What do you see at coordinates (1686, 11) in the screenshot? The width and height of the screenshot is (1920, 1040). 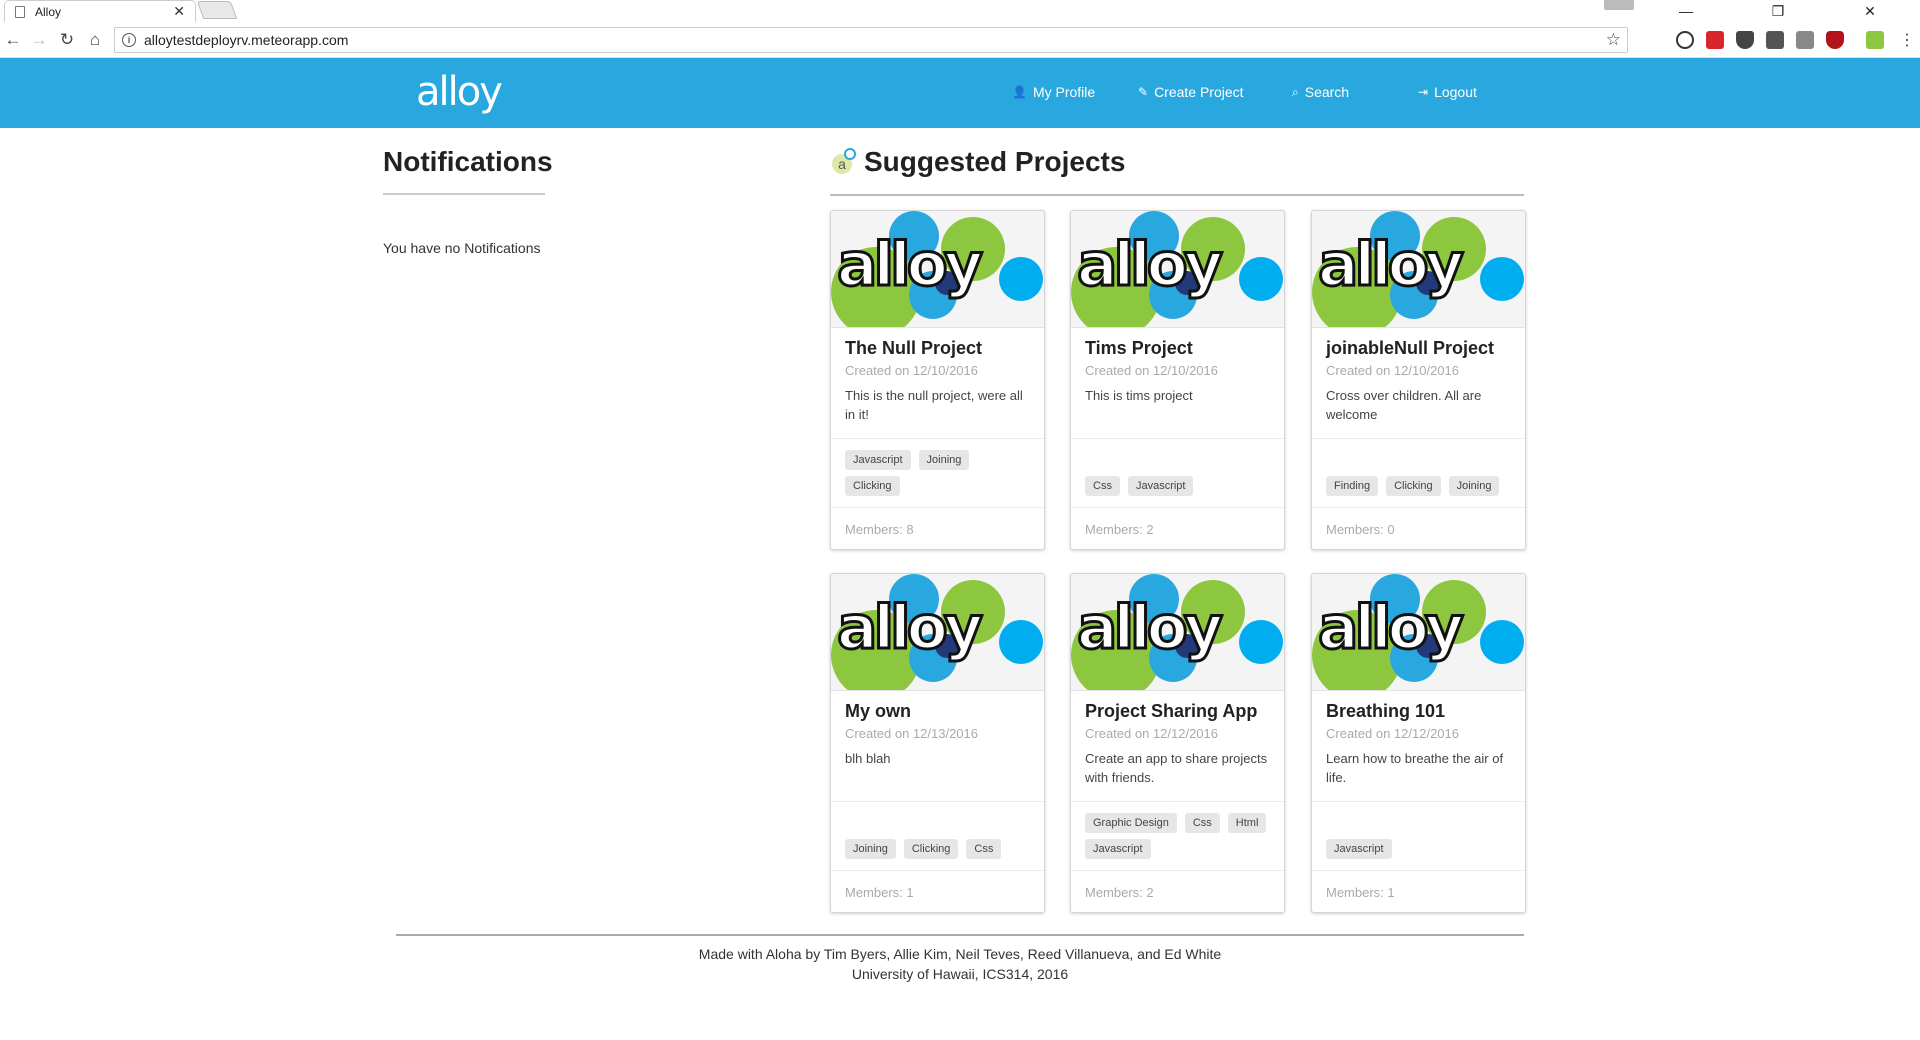 I see `minimize-button: —` at bounding box center [1686, 11].